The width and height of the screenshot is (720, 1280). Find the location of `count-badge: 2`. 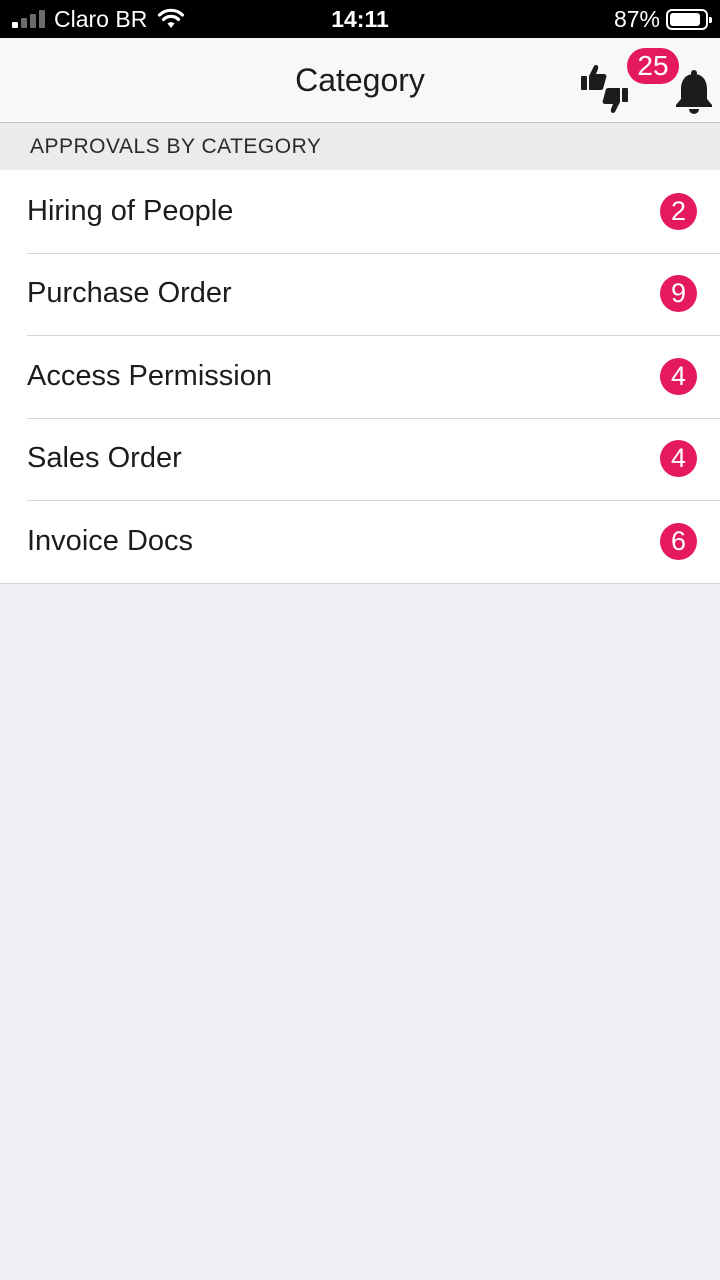

count-badge: 2 is located at coordinates (678, 211).